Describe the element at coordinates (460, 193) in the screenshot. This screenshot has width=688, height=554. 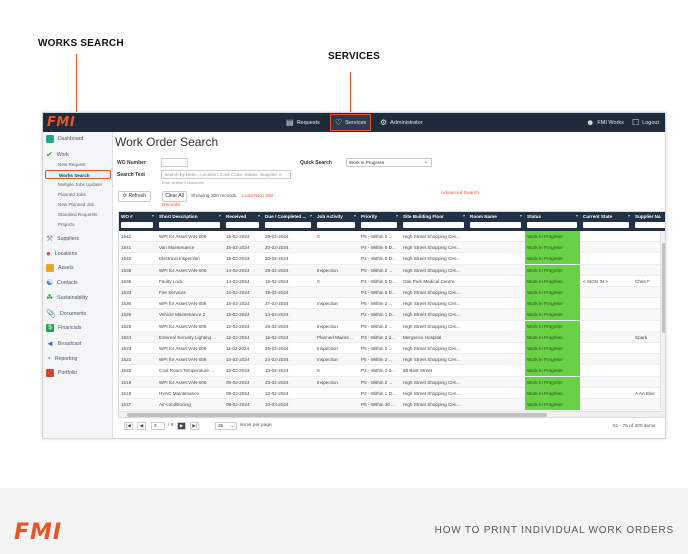
I see `advanced-search-link: Advanced Search` at that location.